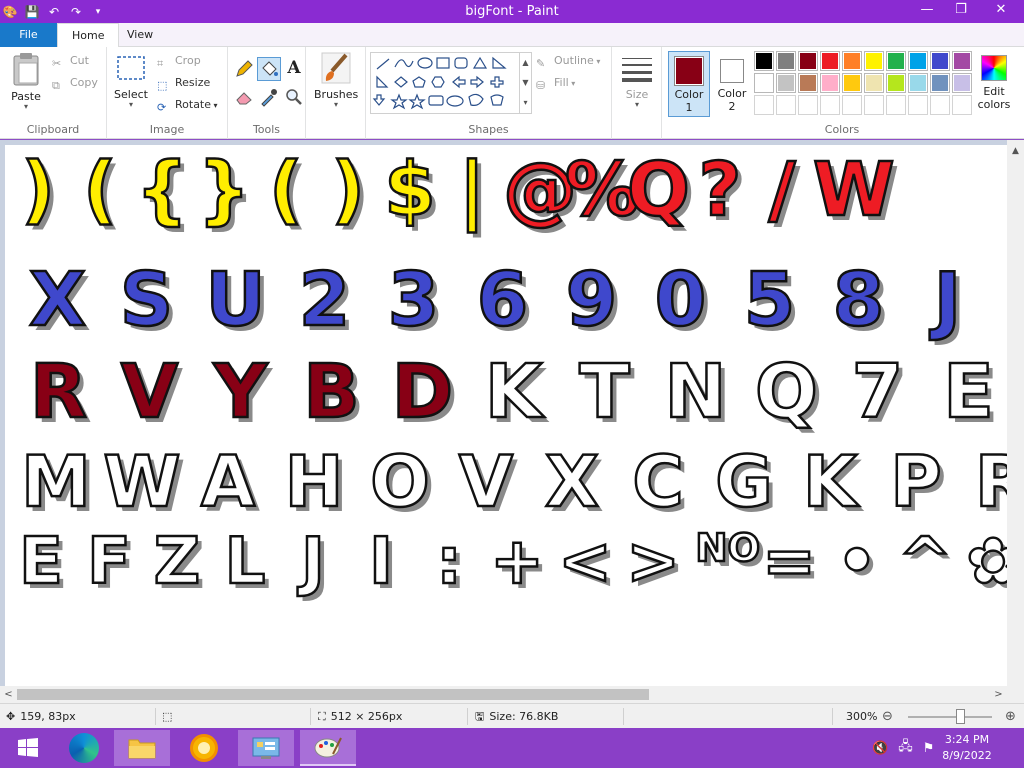 The width and height of the screenshot is (1024, 768). What do you see at coordinates (28, 35) in the screenshot?
I see `tab-file: File` at bounding box center [28, 35].